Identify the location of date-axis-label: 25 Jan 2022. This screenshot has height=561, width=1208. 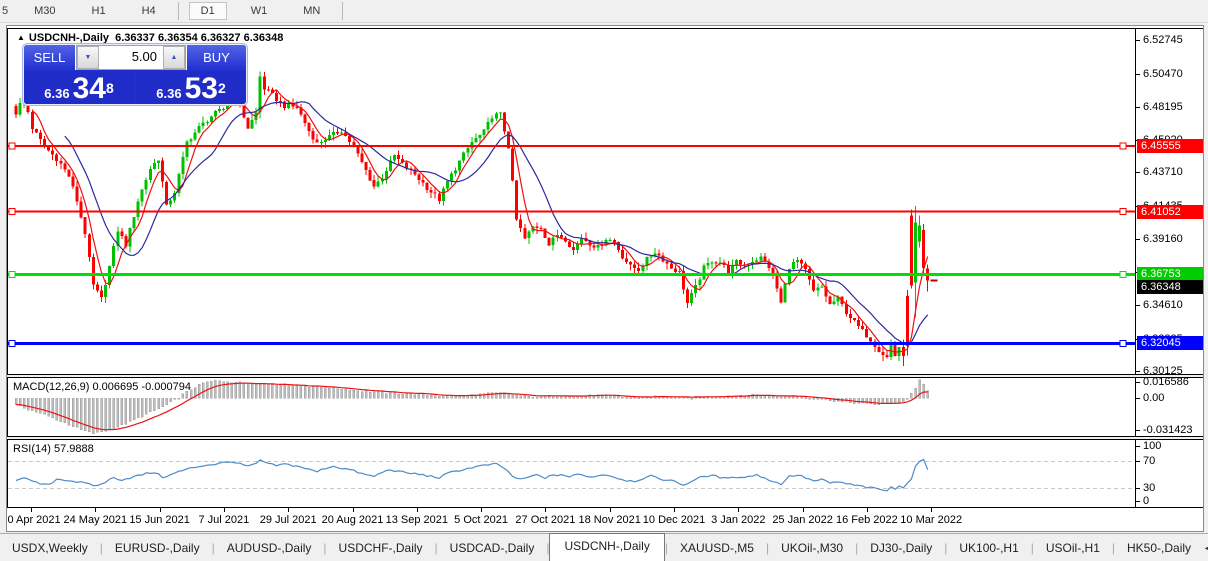
(802, 520).